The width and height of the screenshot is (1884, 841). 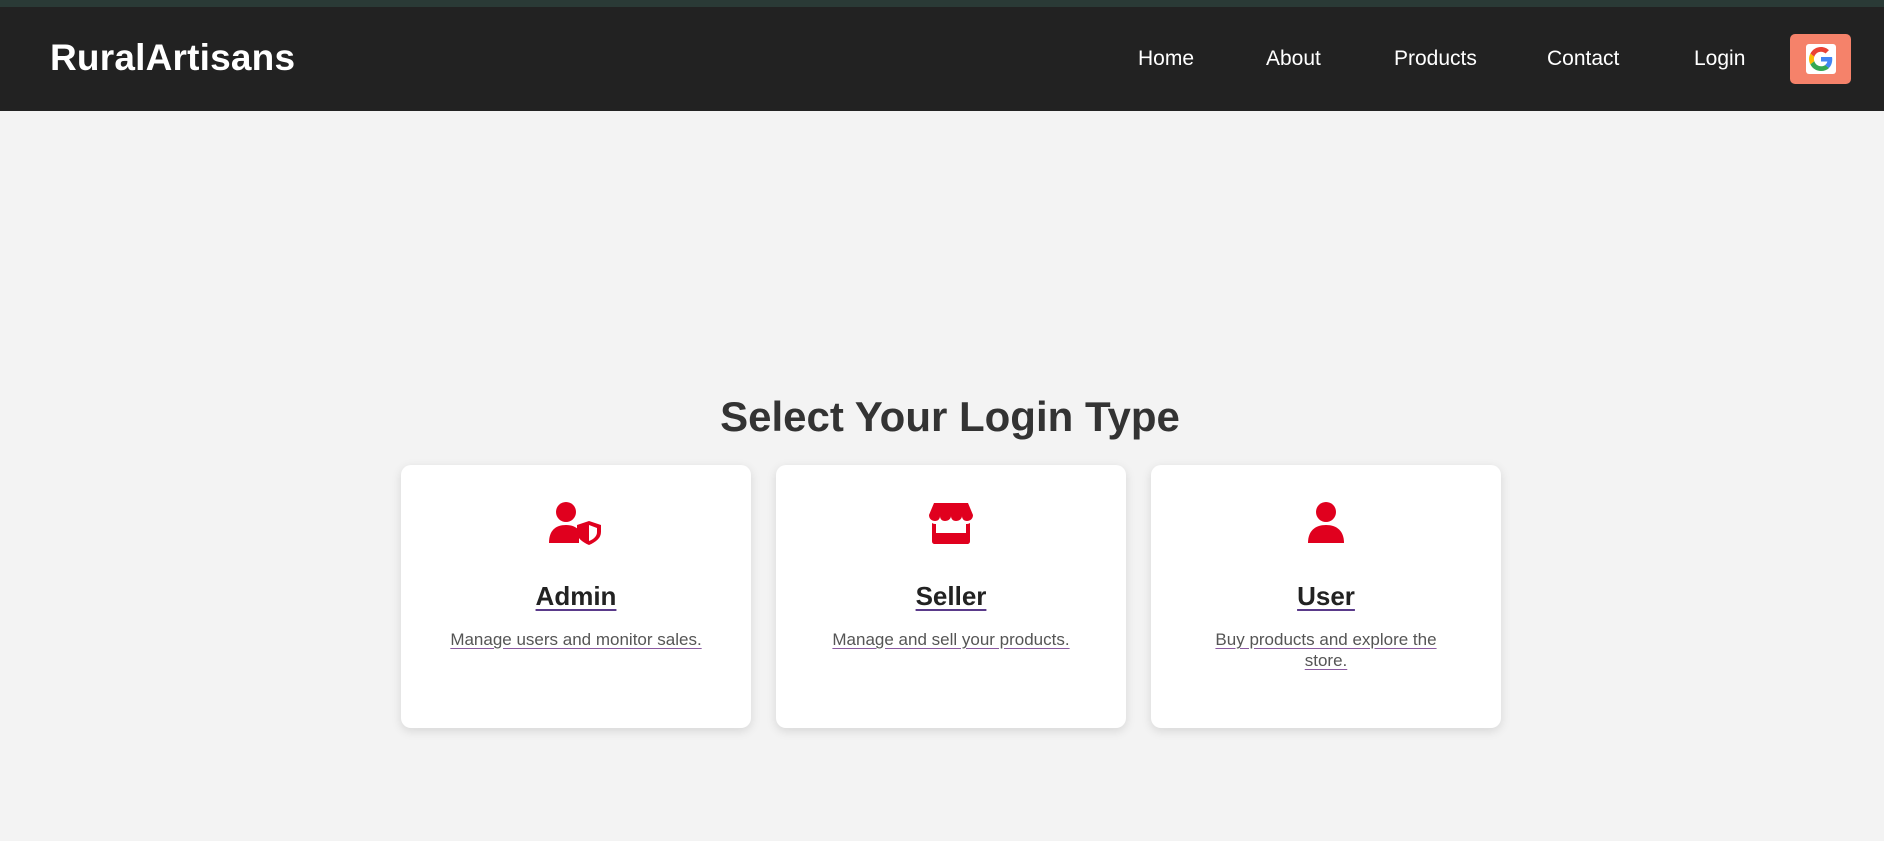 I want to click on nav-home-link: Home, so click(x=1166, y=59).